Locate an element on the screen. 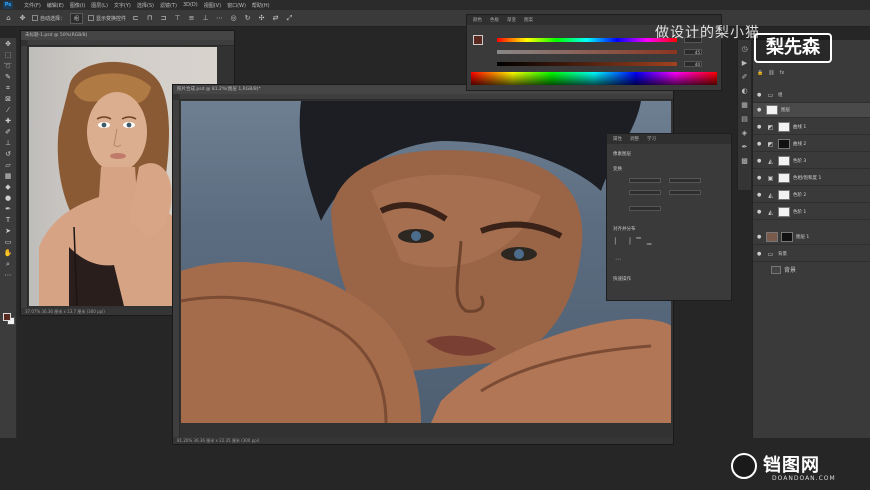 Image resolution: width=870 pixels, height=490 pixels. paths-icon: ✒ is located at coordinates (745, 147).